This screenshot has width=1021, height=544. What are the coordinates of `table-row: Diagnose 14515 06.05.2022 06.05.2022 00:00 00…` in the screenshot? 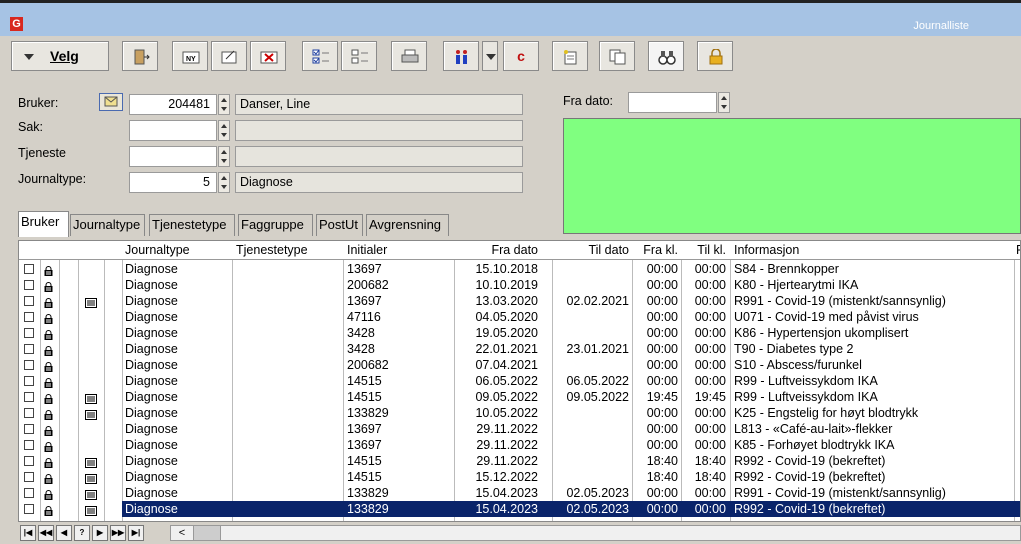 It's located at (519, 381).